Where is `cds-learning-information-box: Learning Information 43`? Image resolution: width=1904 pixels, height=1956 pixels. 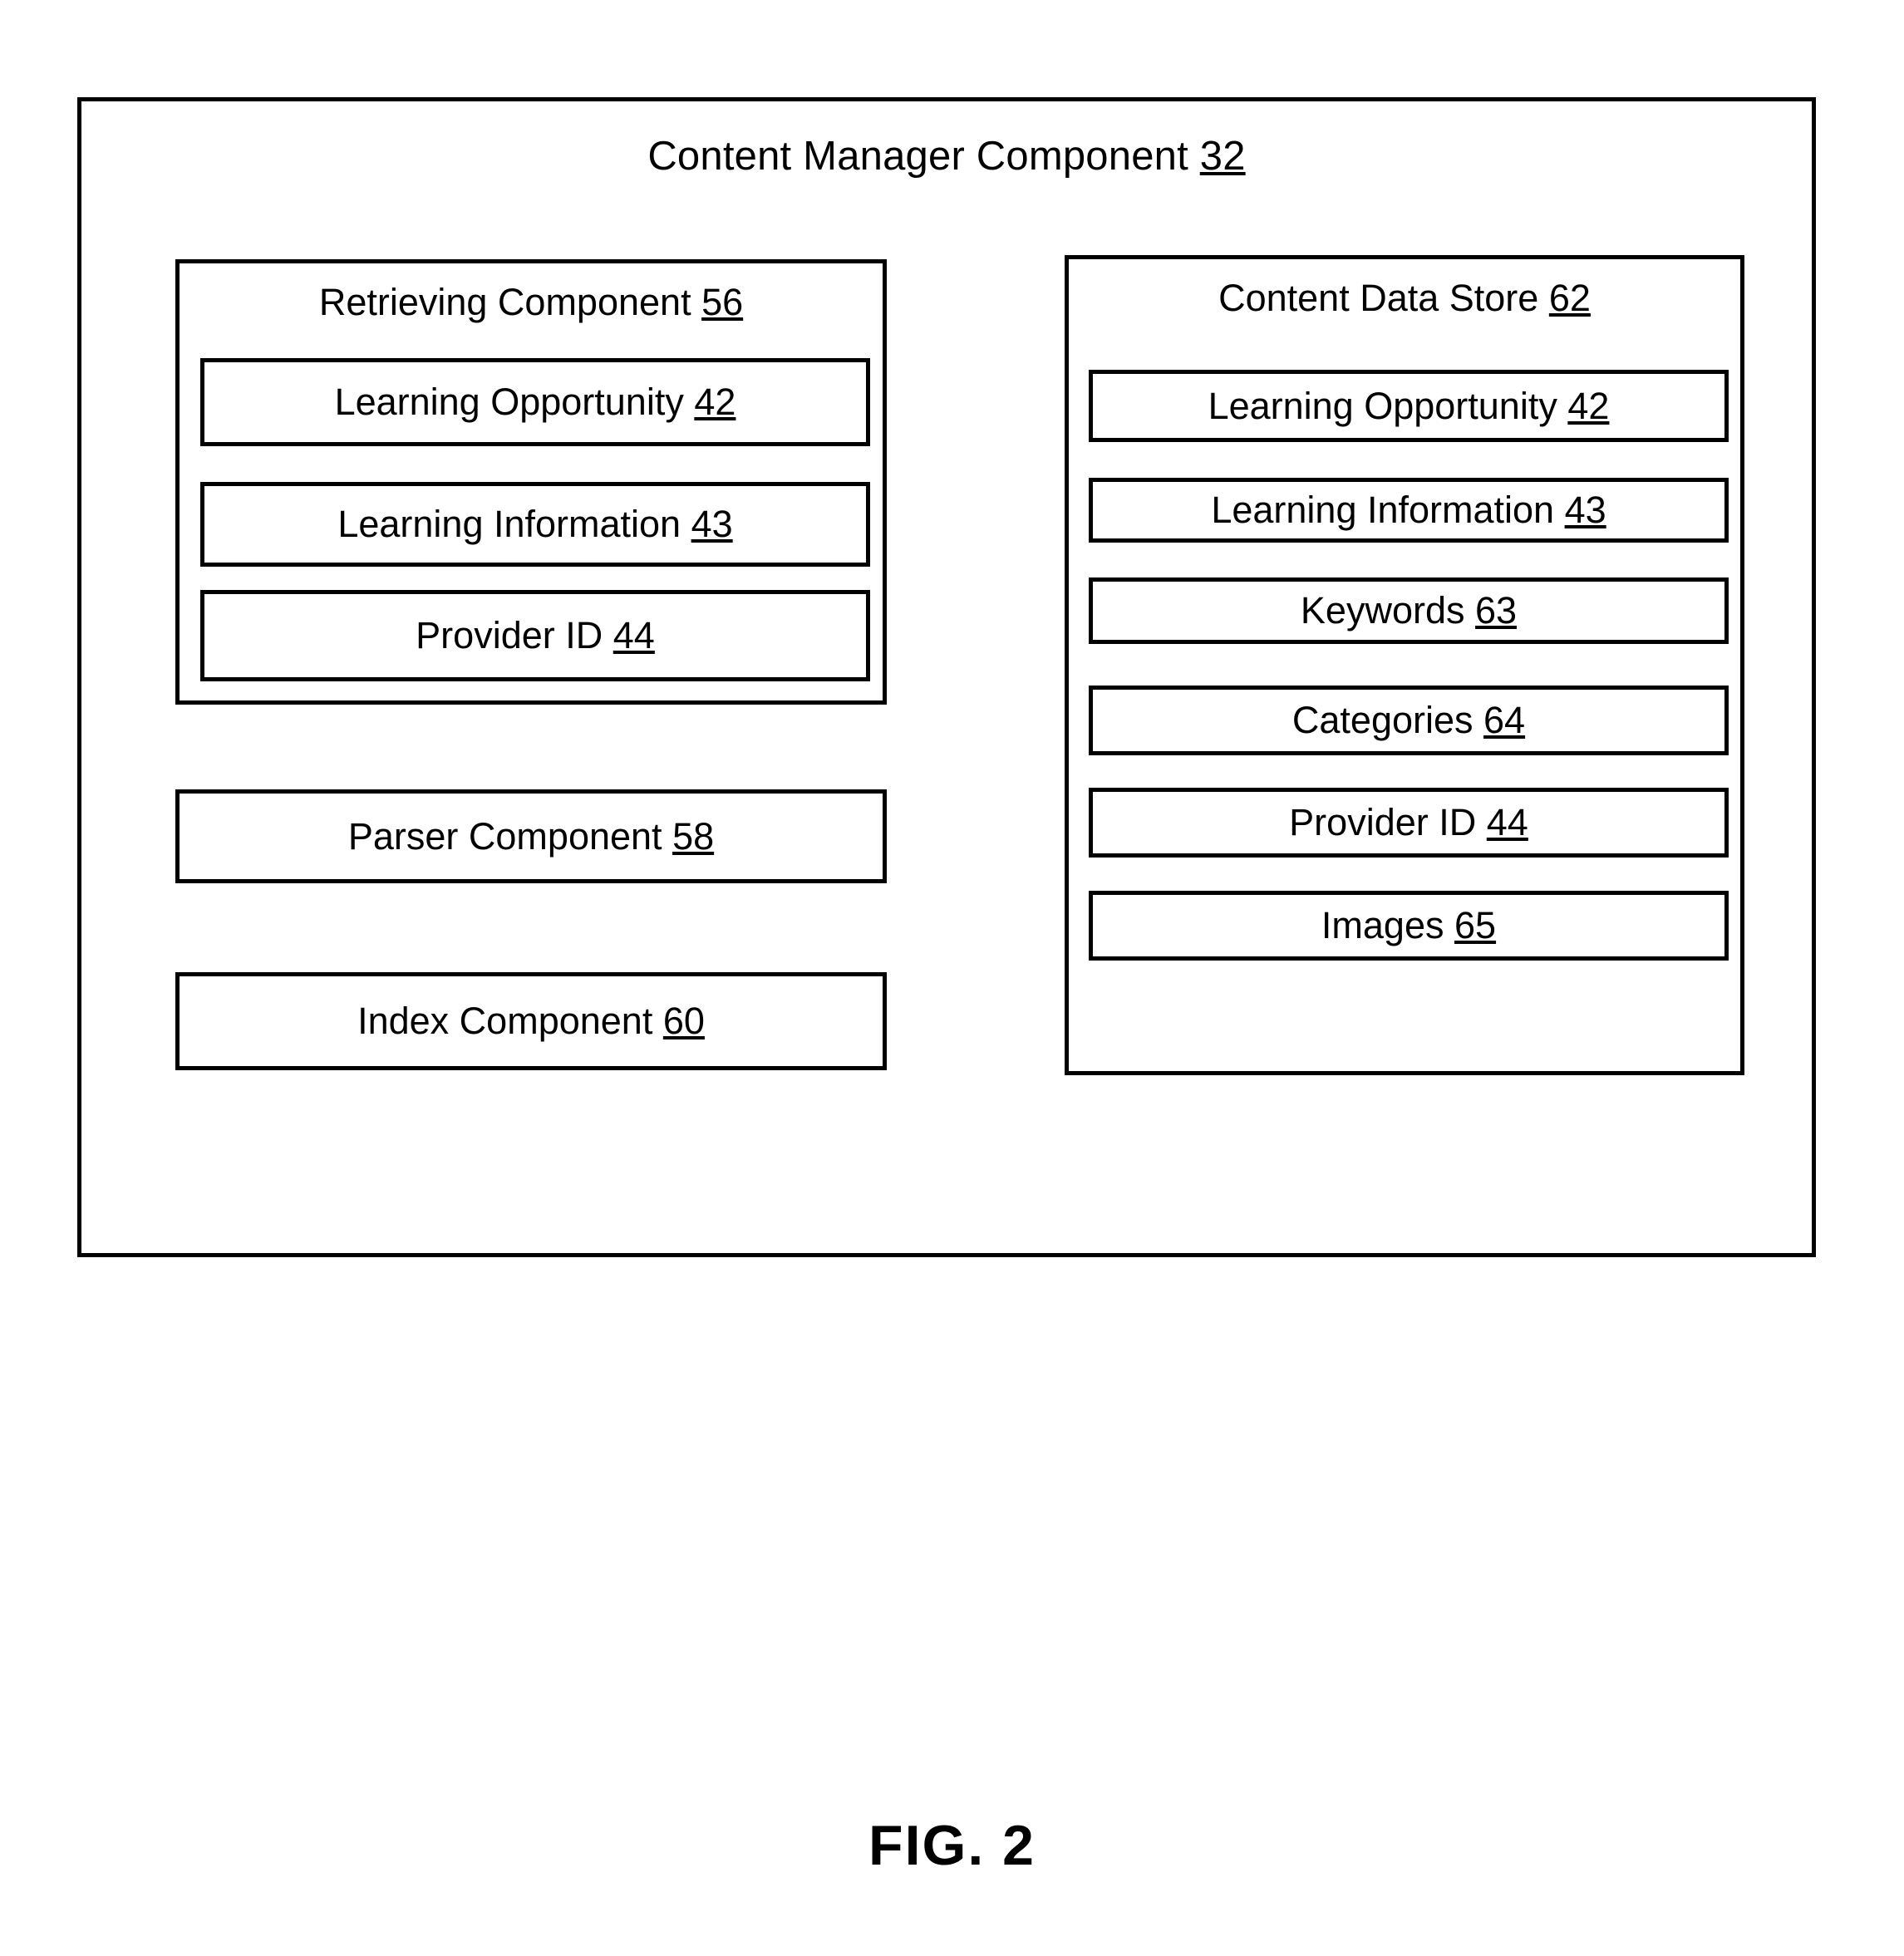
cds-learning-information-box: Learning Information 43 is located at coordinates (1409, 510).